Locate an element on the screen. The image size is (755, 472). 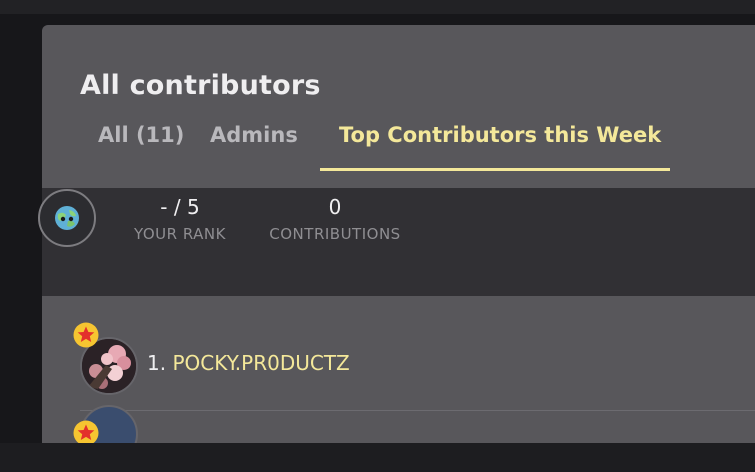
window-top-bar is located at coordinates (377, 7).